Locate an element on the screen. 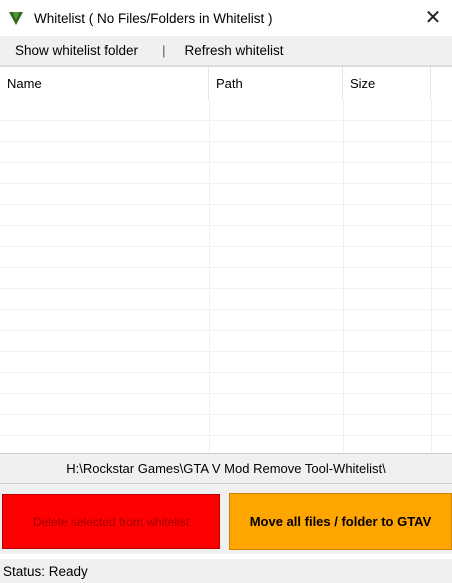  column-header-name: Name is located at coordinates (104, 83).